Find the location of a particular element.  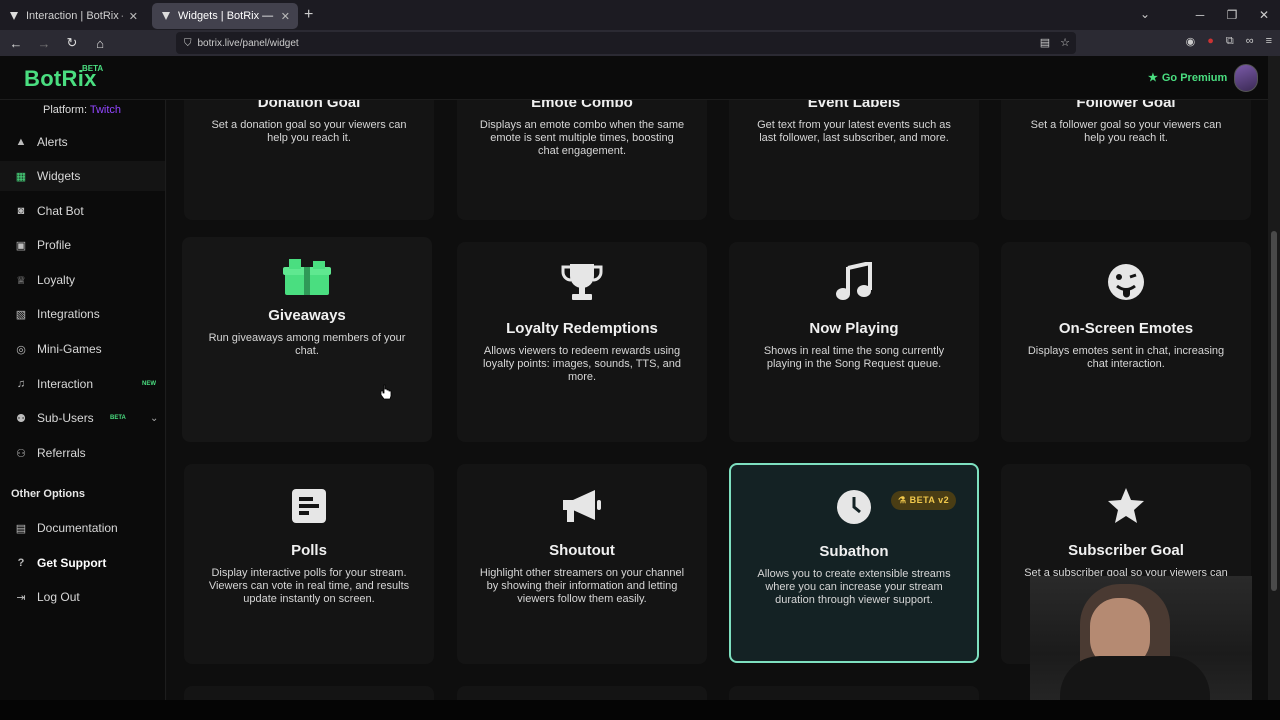

forward-icon: → is located at coordinates (44, 43).